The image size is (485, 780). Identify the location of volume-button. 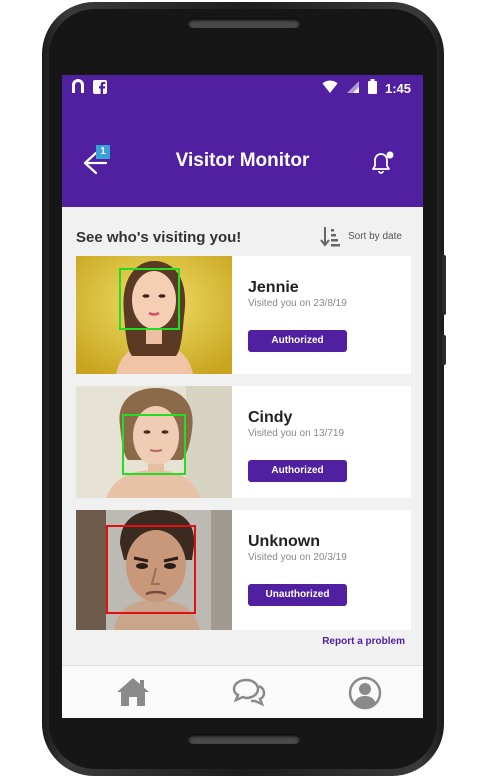
(444, 350).